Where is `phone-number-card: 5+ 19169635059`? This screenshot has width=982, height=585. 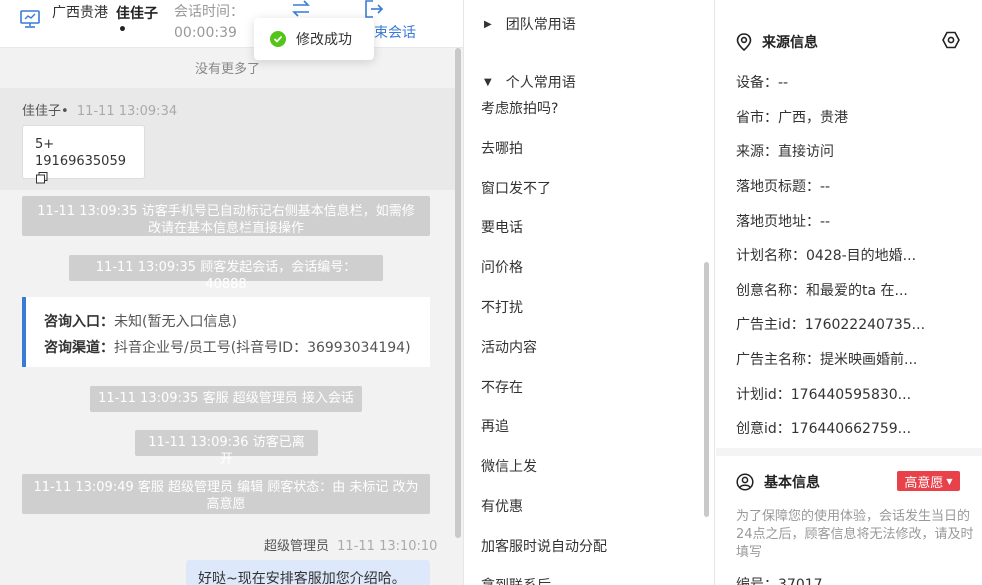 phone-number-card: 5+ 19169635059 is located at coordinates (83, 154).